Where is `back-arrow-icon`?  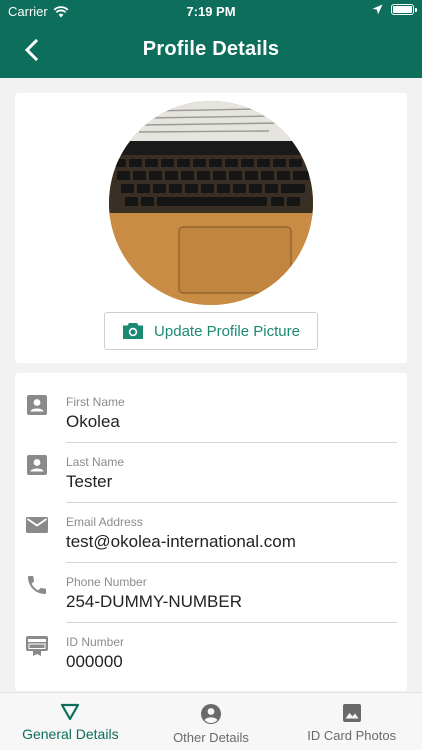
back-arrow-icon is located at coordinates (31, 50).